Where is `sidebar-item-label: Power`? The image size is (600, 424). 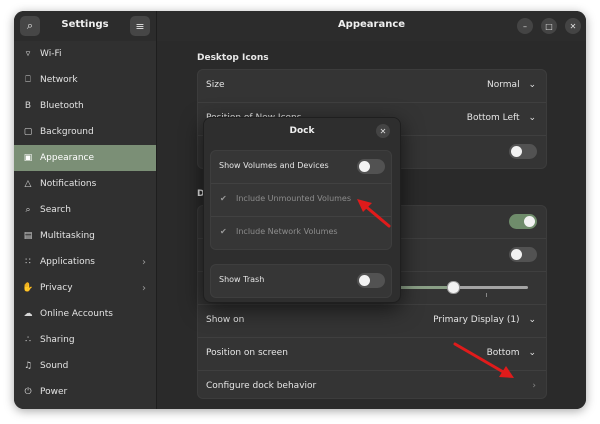
sidebar-item-label: Power is located at coordinates (54, 392).